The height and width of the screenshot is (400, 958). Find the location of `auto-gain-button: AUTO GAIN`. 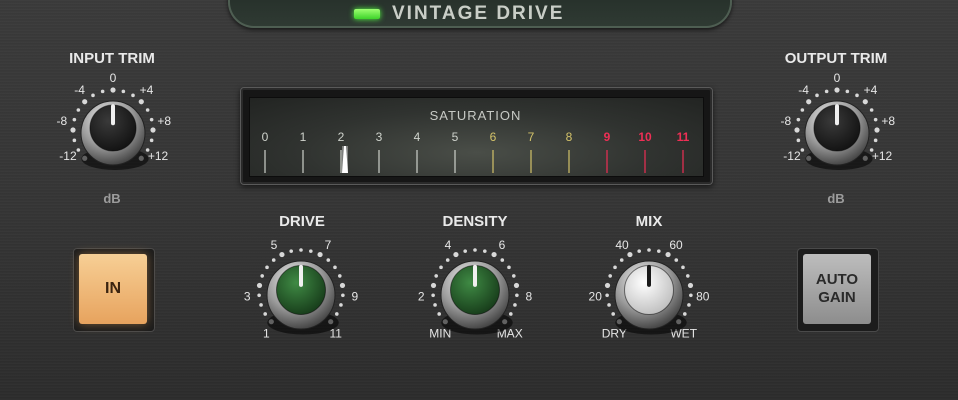

auto-gain-button: AUTO GAIN is located at coordinates (837, 289).